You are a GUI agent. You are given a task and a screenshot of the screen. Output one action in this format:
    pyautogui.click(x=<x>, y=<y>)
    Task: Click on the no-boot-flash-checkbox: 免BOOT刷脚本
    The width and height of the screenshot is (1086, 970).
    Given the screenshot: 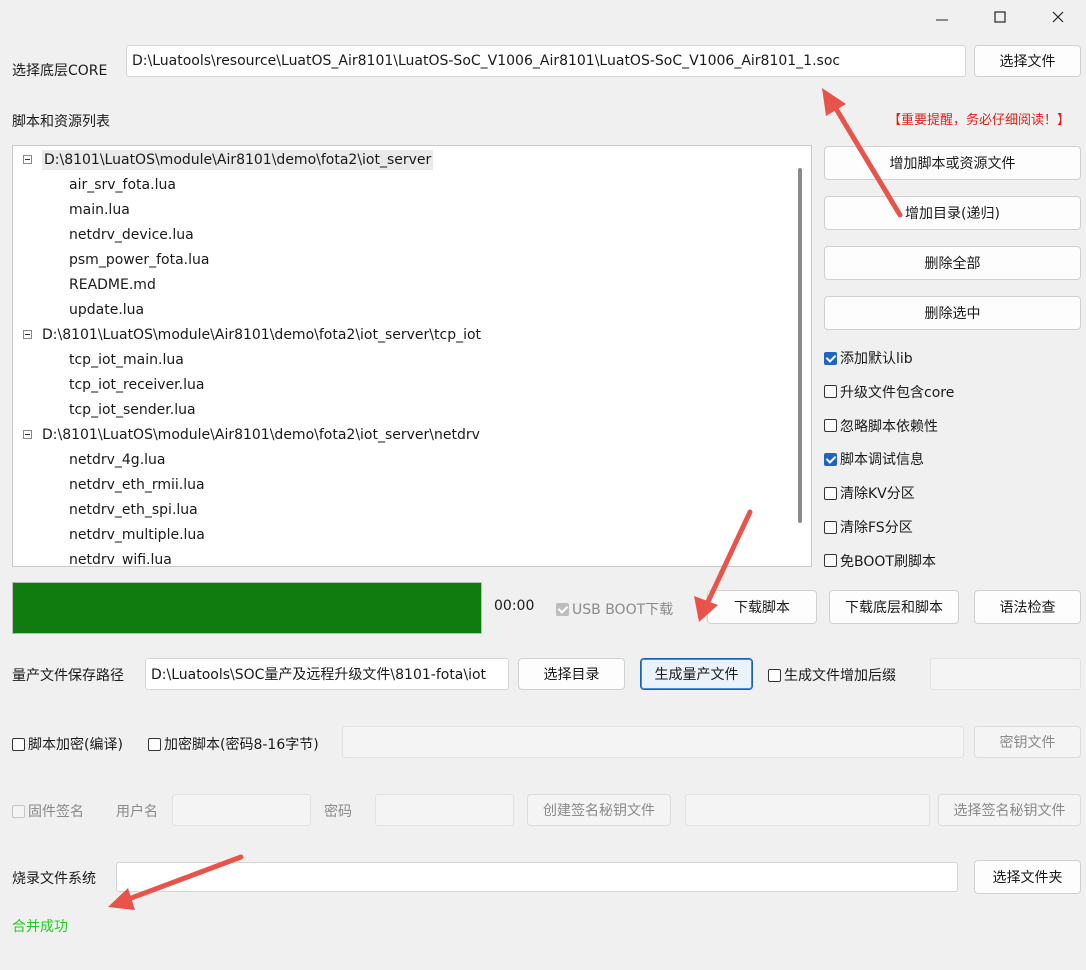 What is the action you would take?
    pyautogui.click(x=880, y=561)
    